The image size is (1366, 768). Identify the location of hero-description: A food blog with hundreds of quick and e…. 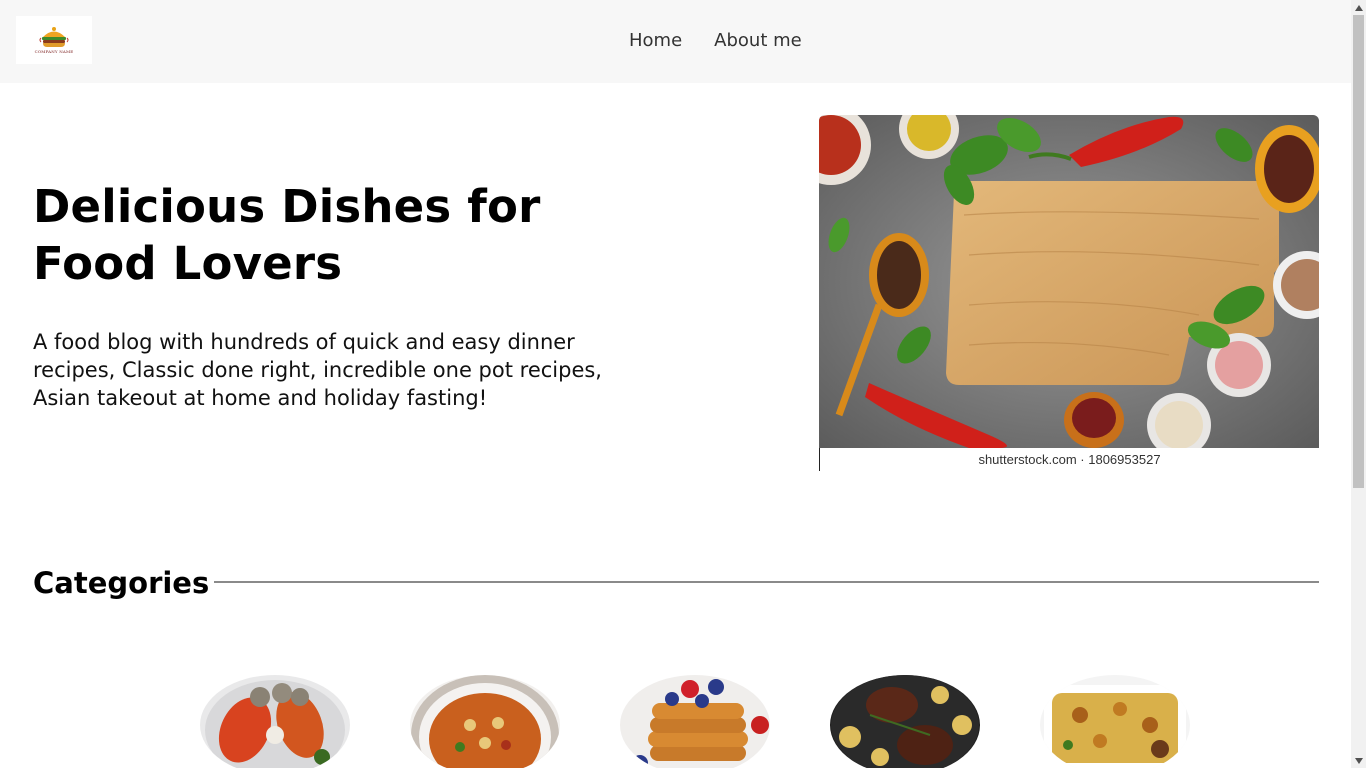
(317, 370).